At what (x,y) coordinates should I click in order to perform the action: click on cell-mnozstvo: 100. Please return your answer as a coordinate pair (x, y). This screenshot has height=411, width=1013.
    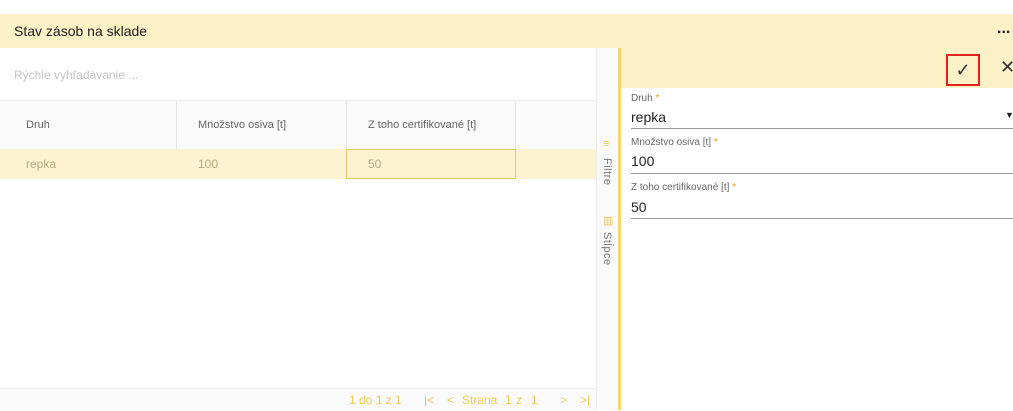
    Looking at the image, I should click on (208, 164).